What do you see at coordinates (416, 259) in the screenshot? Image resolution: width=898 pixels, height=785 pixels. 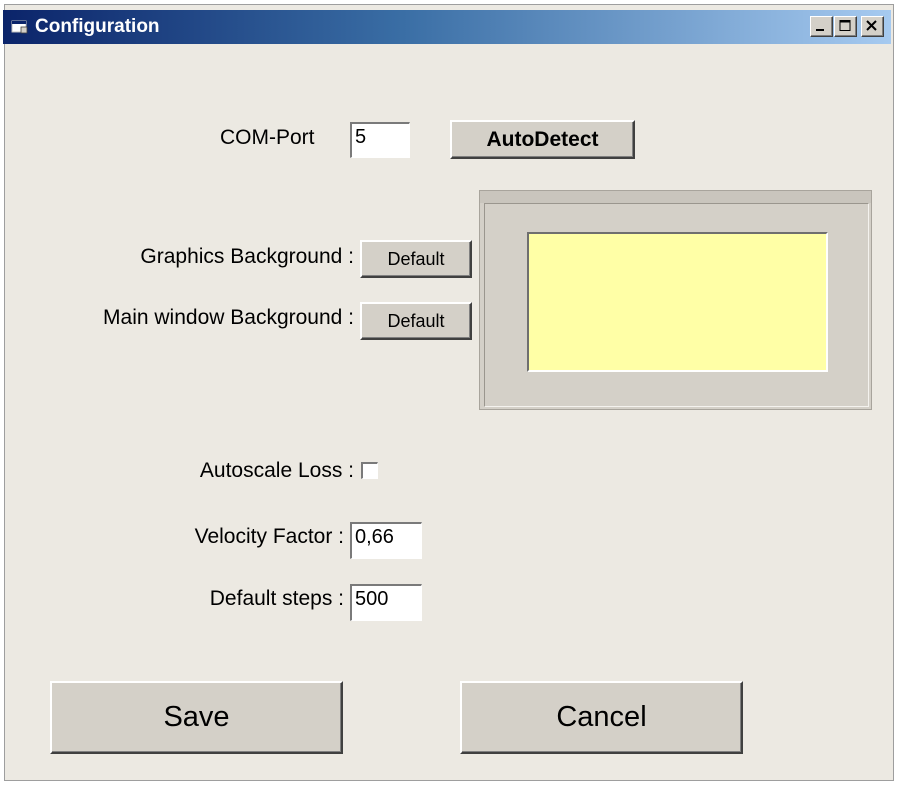 I see `graphics-background-default-button: Default` at bounding box center [416, 259].